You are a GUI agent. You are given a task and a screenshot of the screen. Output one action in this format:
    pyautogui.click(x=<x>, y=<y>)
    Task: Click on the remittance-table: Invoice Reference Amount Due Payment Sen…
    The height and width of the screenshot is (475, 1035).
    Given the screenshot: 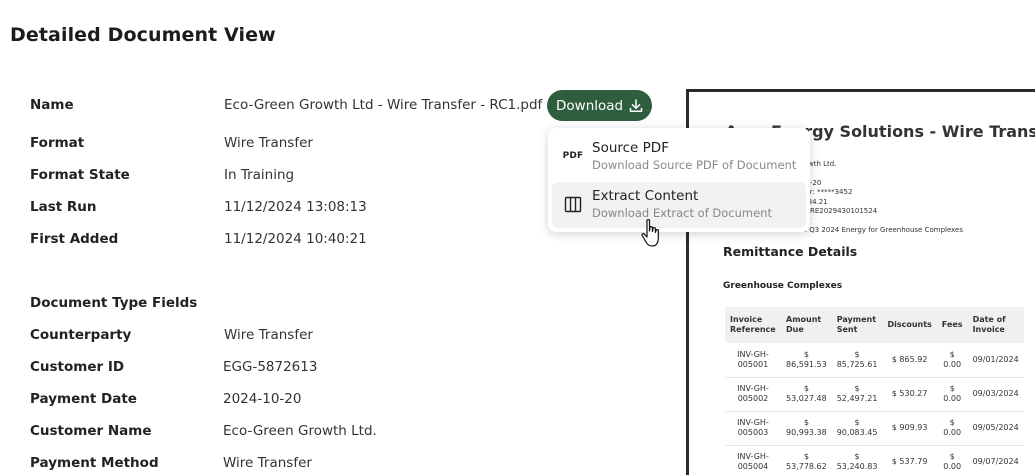 What is the action you would take?
    pyautogui.click(x=874, y=391)
    